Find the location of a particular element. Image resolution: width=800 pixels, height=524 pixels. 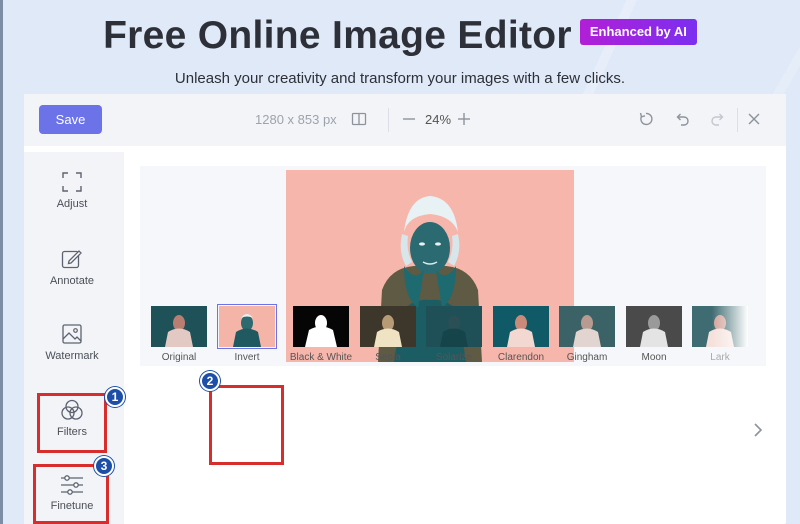

filter-label: Moon is located at coordinates (654, 357).